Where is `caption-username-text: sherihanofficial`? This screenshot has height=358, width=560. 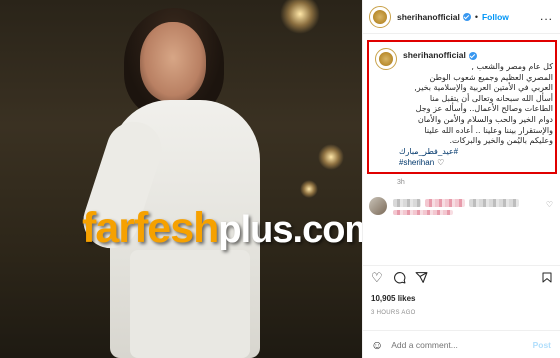 caption-username-text: sherihanofficial is located at coordinates (434, 55).